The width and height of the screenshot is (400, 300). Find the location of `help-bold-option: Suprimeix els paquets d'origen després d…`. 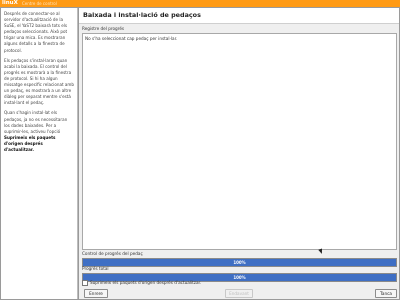

help-bold-option: Suprimeix els paquets d'origen després d… is located at coordinates (30, 143).